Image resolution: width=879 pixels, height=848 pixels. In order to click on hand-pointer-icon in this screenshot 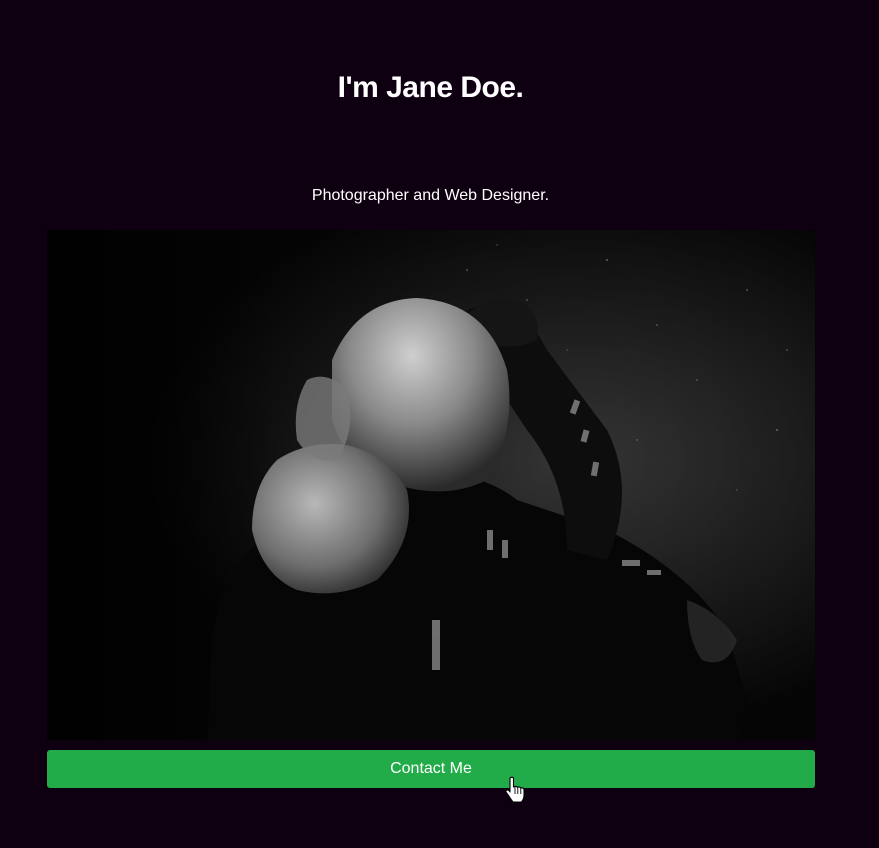, I will do `click(515, 790)`.